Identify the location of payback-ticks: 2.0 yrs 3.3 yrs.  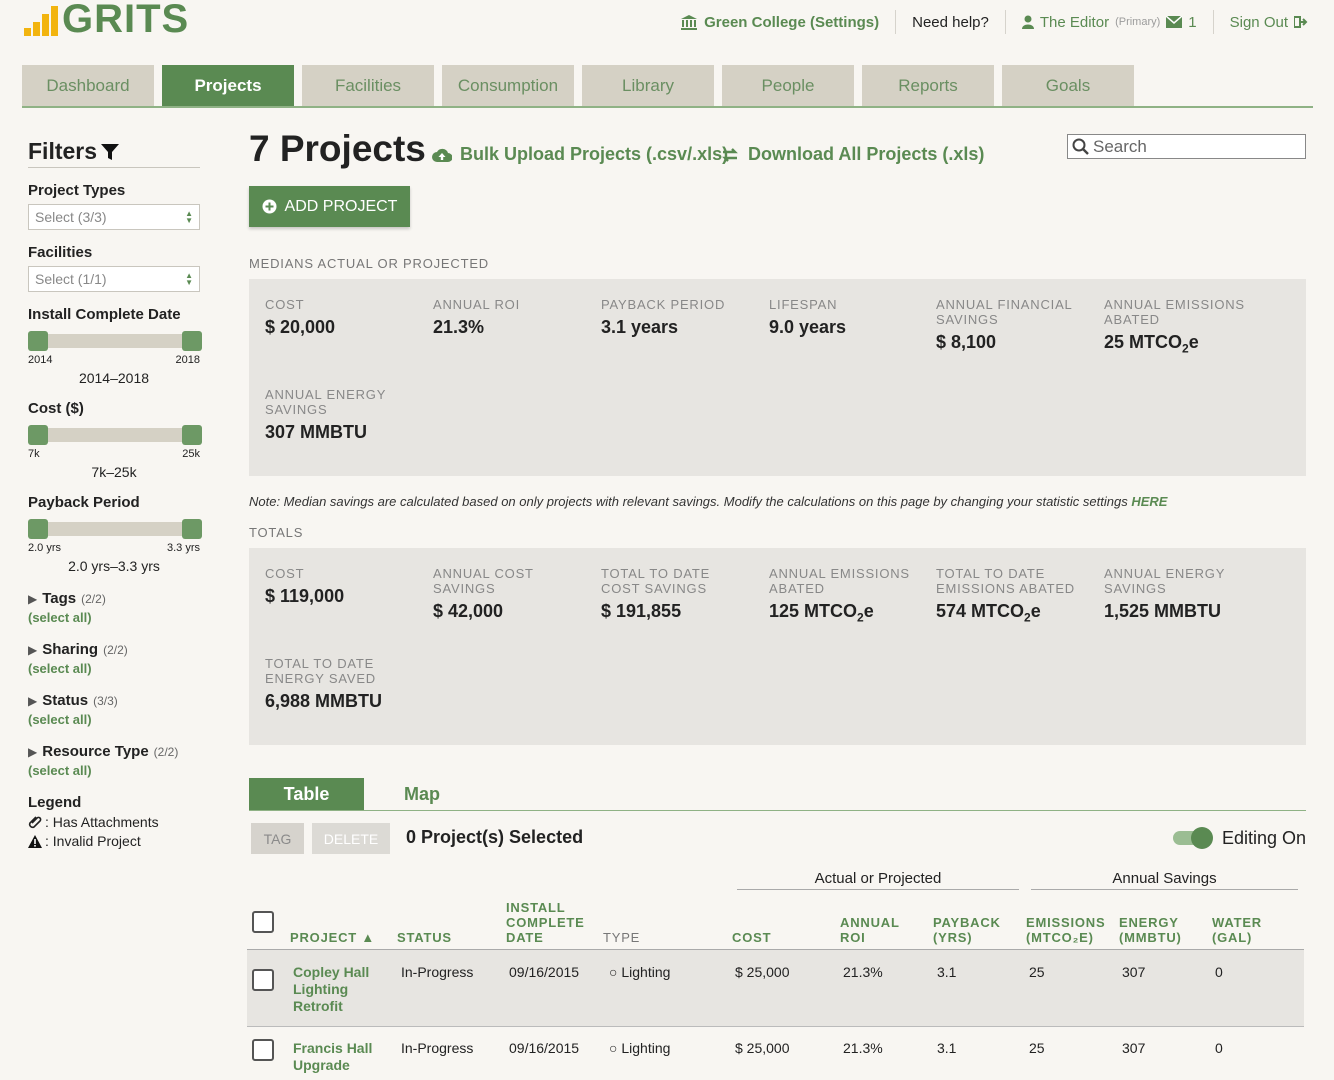
(114, 548).